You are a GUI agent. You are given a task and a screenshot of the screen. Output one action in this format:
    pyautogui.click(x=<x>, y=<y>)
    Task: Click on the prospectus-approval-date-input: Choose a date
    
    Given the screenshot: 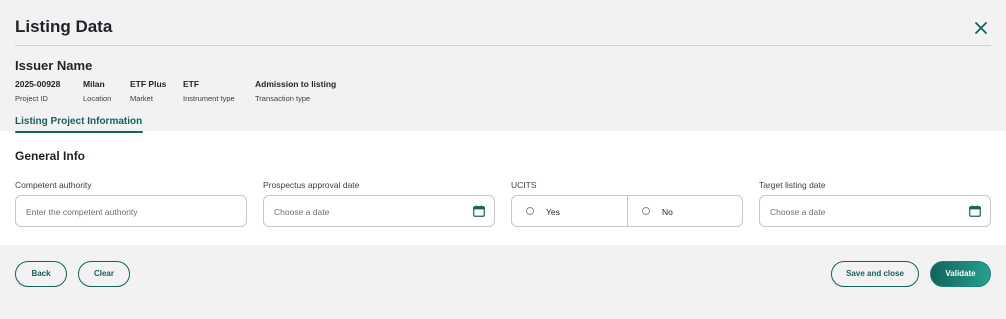 What is the action you would take?
    pyautogui.click(x=379, y=211)
    